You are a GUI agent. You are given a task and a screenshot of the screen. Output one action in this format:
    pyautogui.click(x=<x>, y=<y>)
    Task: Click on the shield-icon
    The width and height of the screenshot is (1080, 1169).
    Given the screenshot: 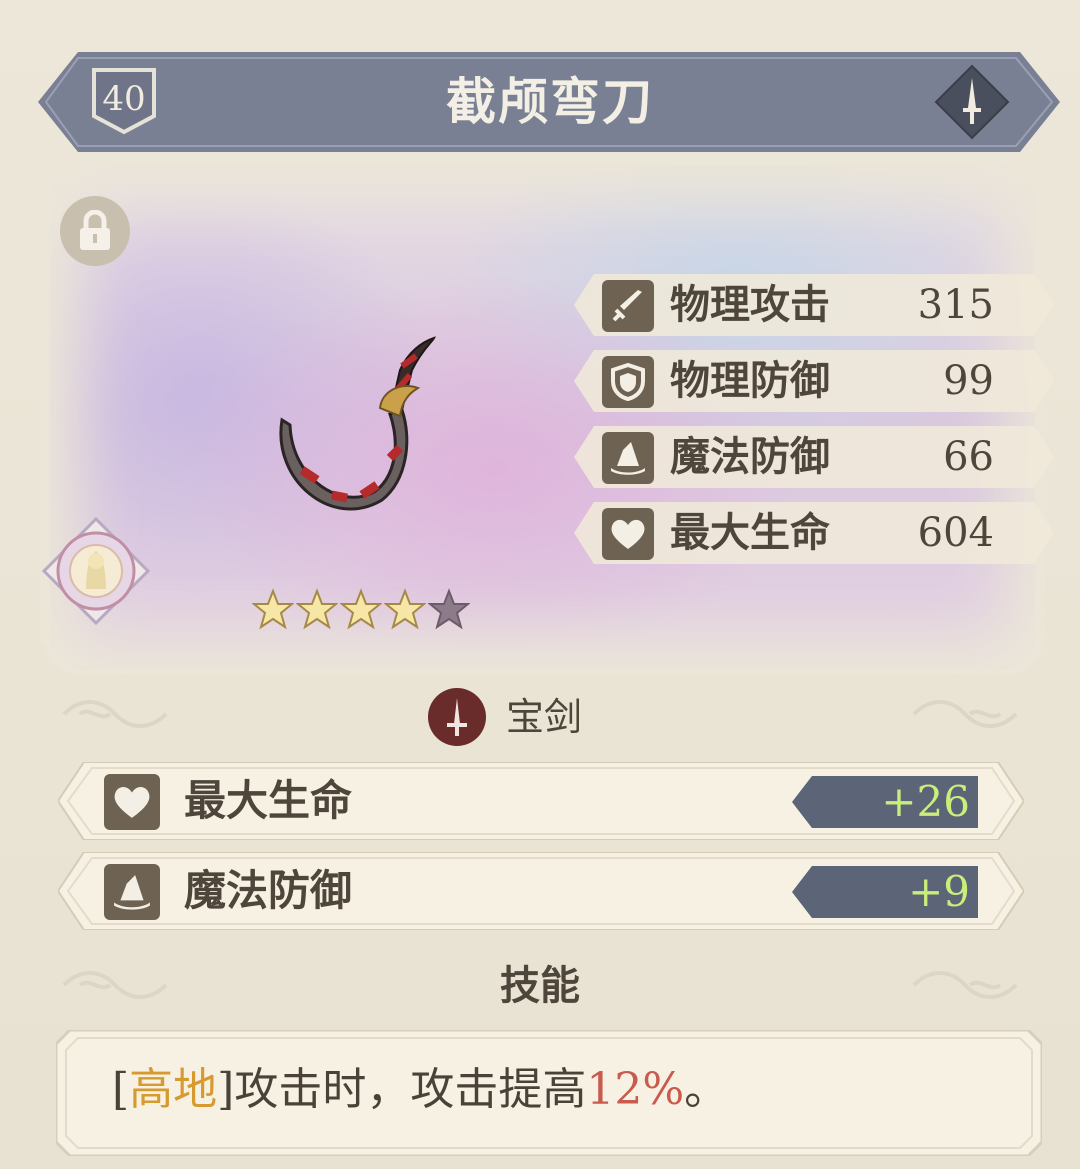 What is the action you would take?
    pyautogui.click(x=628, y=382)
    